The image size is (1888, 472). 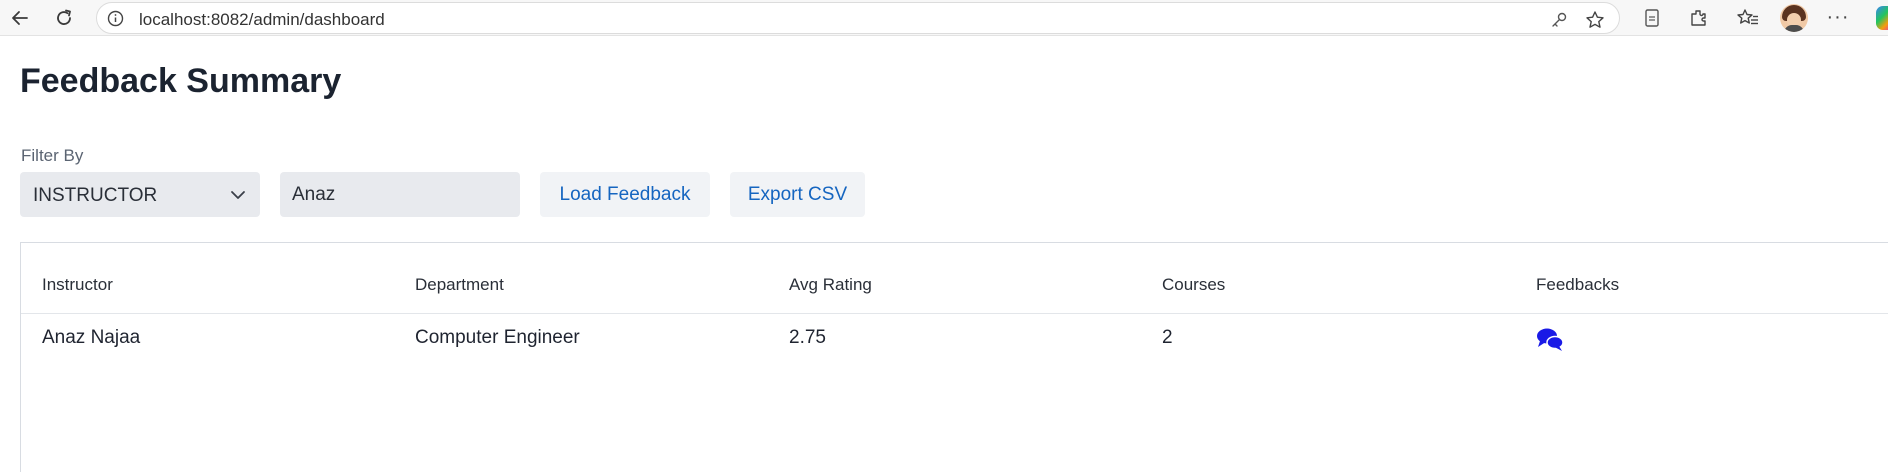 What do you see at coordinates (181, 81) in the screenshot?
I see `page-title: Feedback Summary` at bounding box center [181, 81].